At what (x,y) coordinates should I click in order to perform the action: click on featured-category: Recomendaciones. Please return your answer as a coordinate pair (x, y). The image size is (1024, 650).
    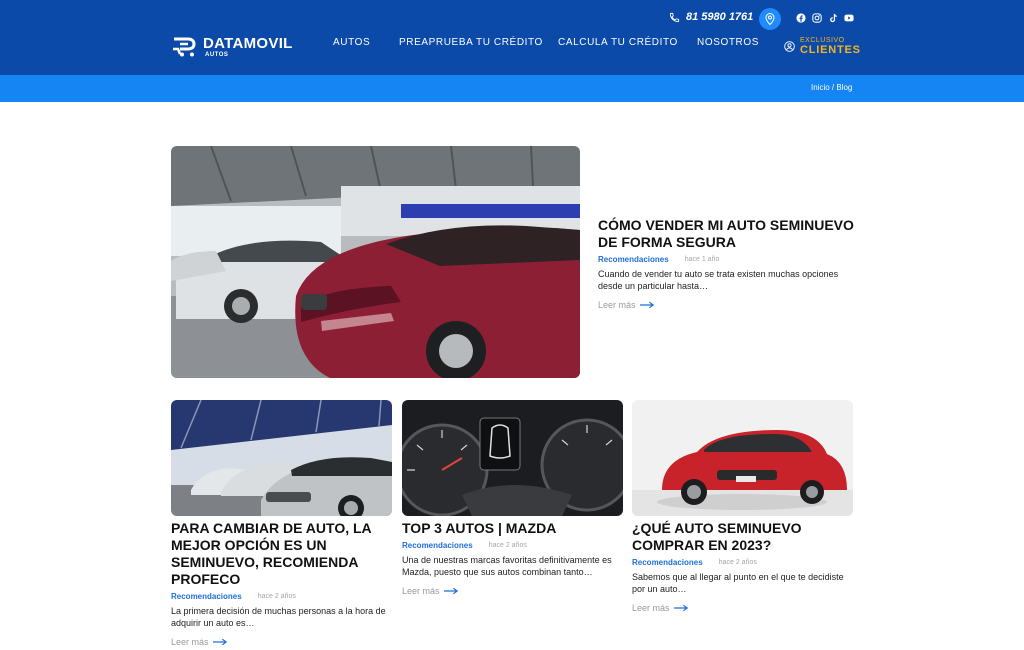
    Looking at the image, I should click on (633, 259).